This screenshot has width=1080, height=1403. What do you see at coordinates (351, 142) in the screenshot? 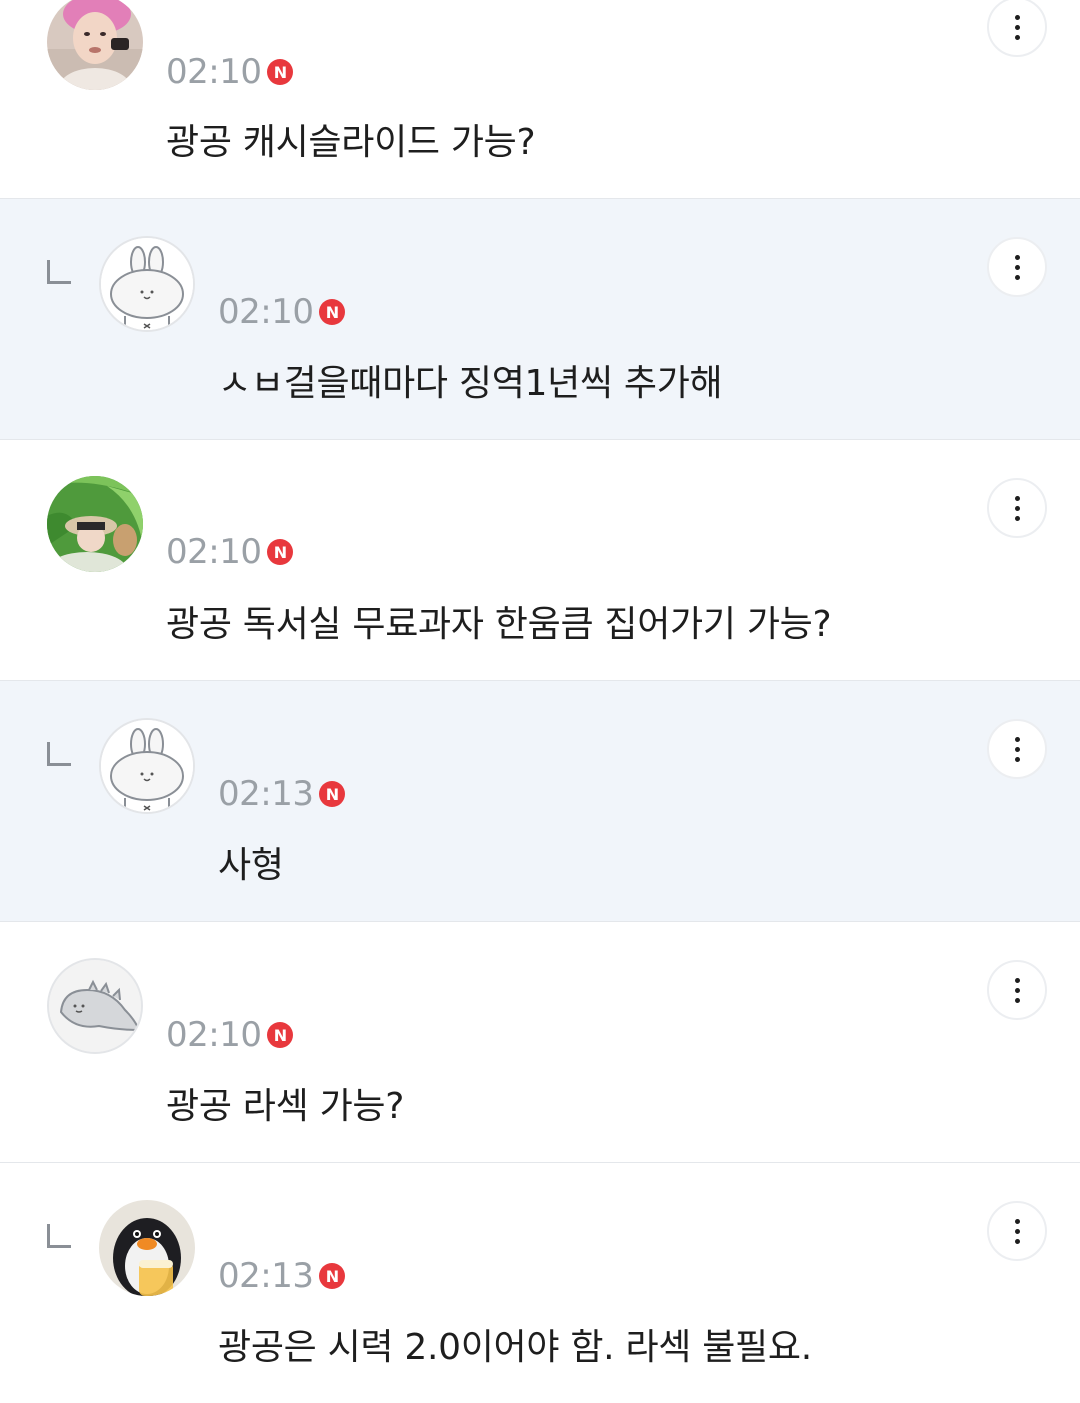
I see `comment-text: 광공 캐시슬라이드 가능?` at bounding box center [351, 142].